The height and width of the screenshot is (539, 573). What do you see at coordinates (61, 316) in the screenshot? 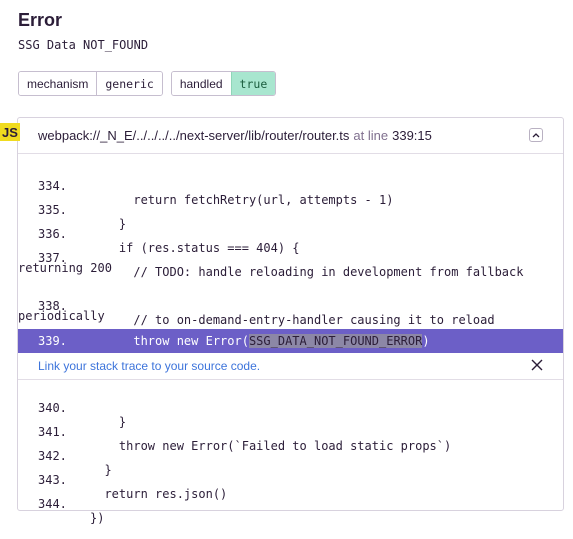
I see `line-code-wrap: periodically` at bounding box center [61, 316].